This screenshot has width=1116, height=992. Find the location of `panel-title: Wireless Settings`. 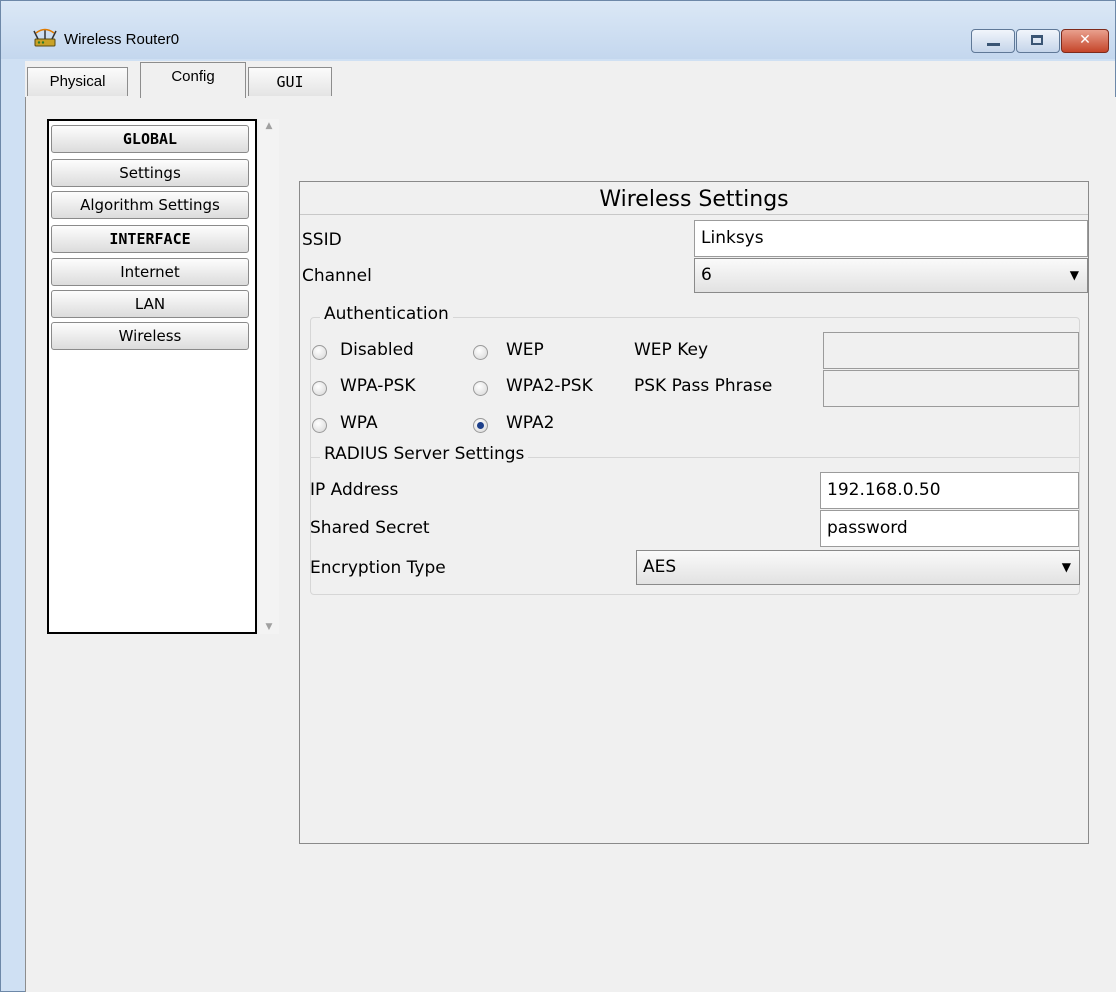

panel-title: Wireless Settings is located at coordinates (694, 199).